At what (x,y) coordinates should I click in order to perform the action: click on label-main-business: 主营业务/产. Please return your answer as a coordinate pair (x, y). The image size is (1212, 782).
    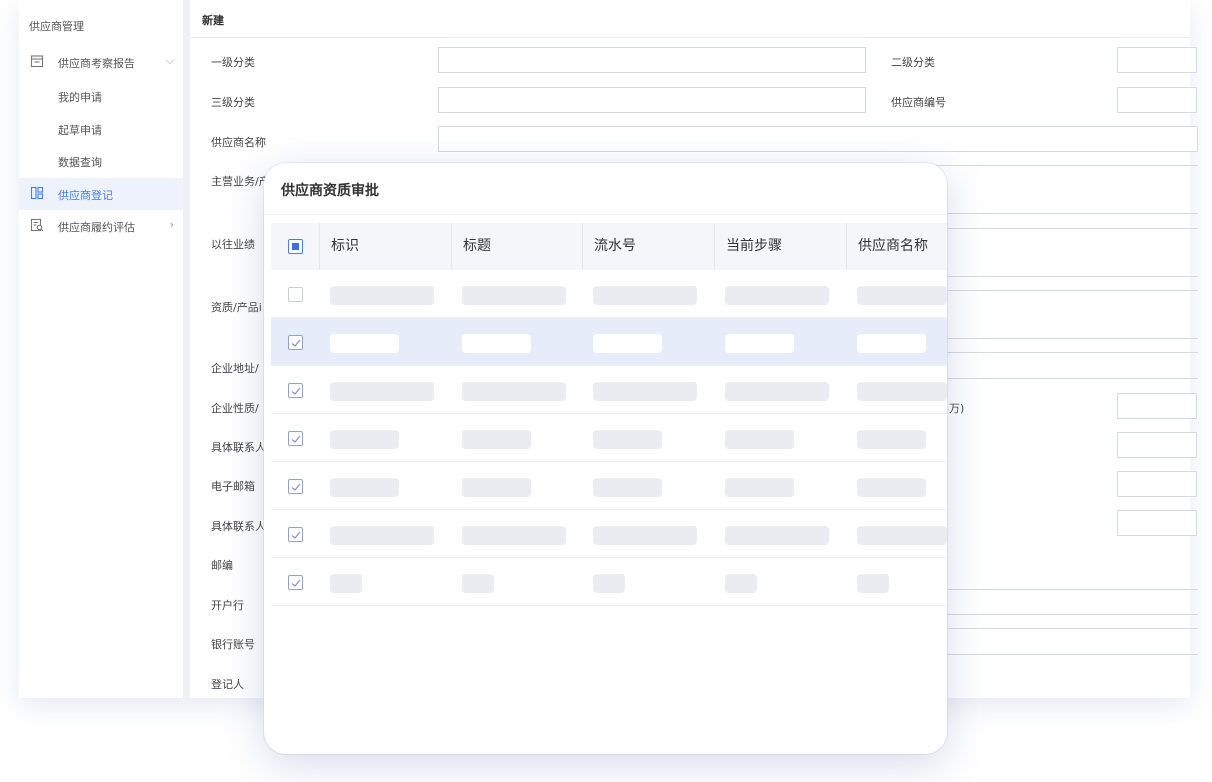
    Looking at the image, I should click on (240, 181).